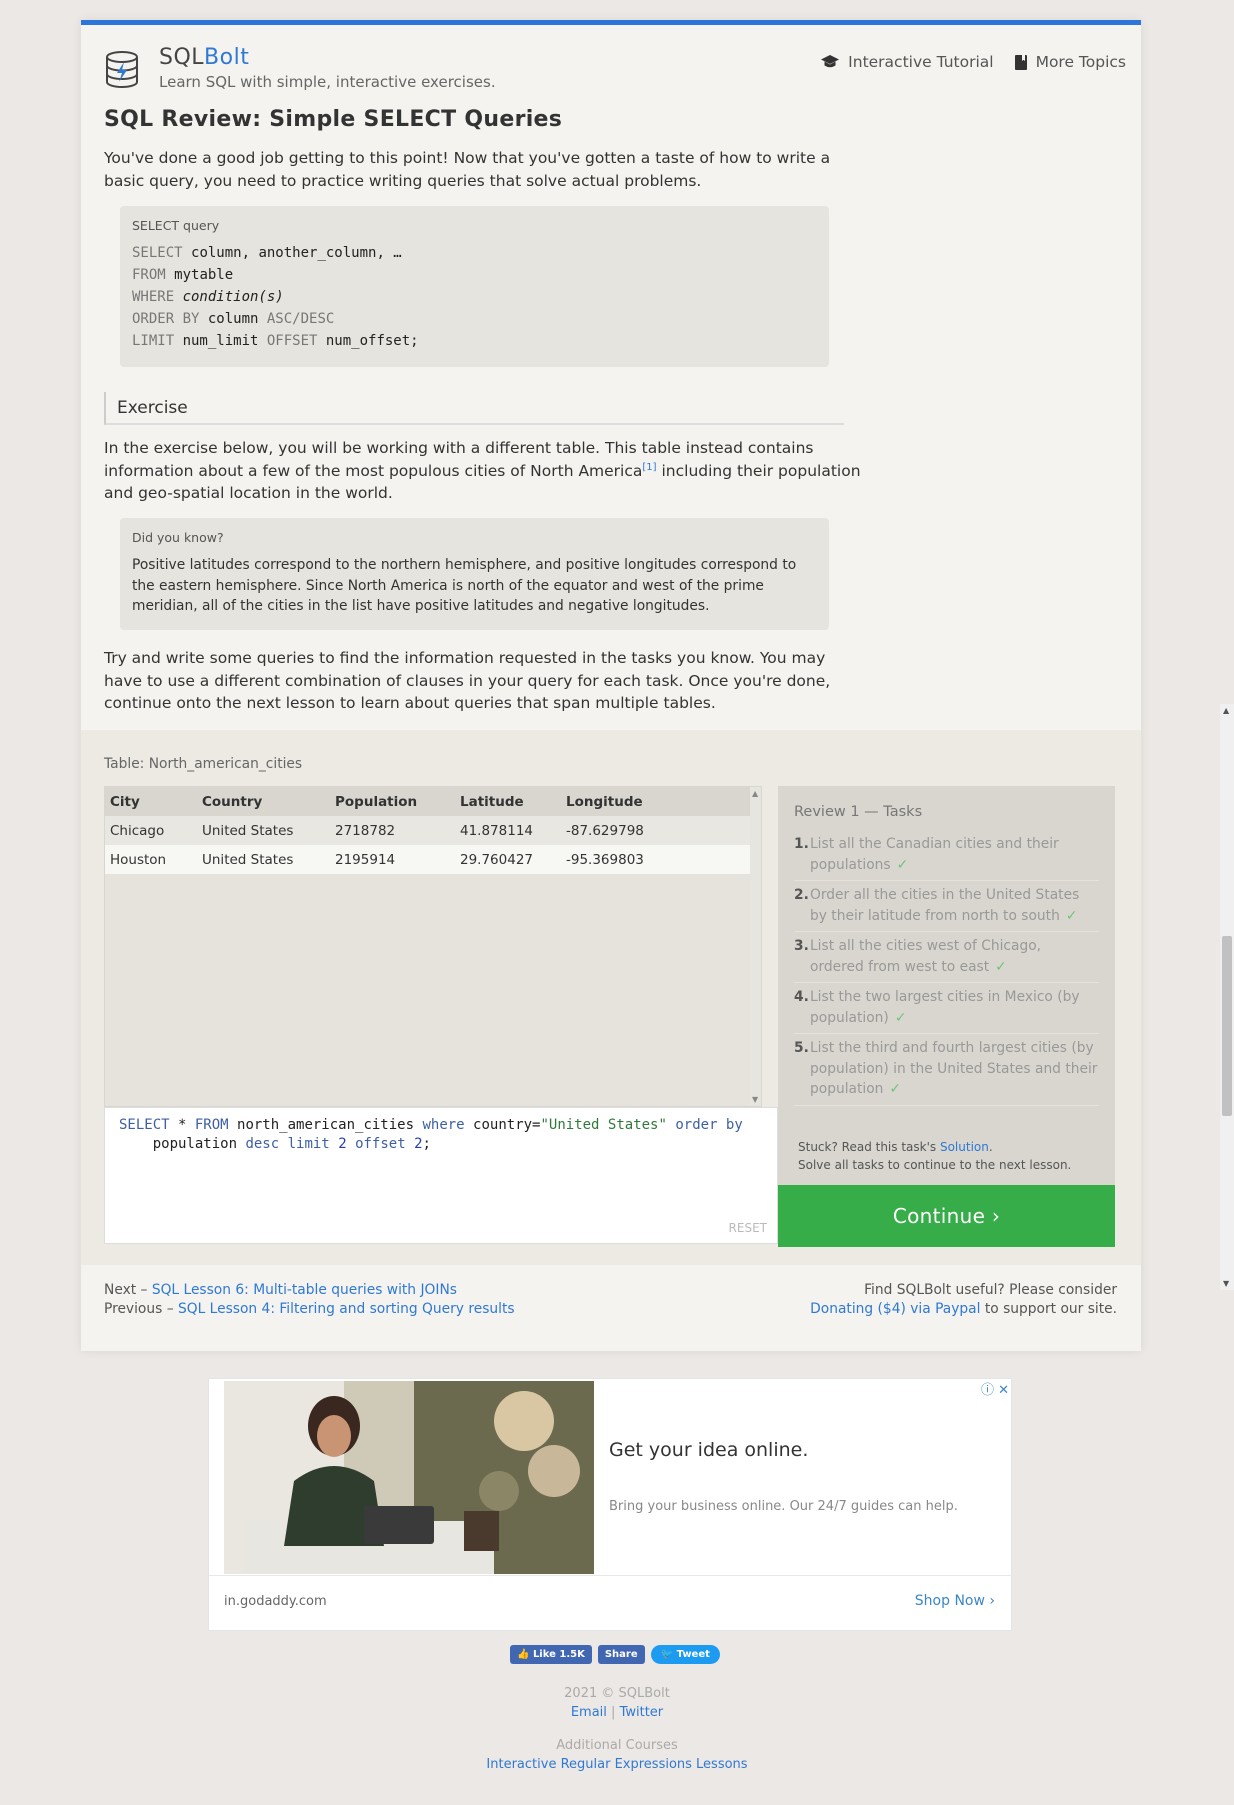 The image size is (1234, 1805). I want to click on page-scrollbar: ▲ ▼, so click(1227, 997).